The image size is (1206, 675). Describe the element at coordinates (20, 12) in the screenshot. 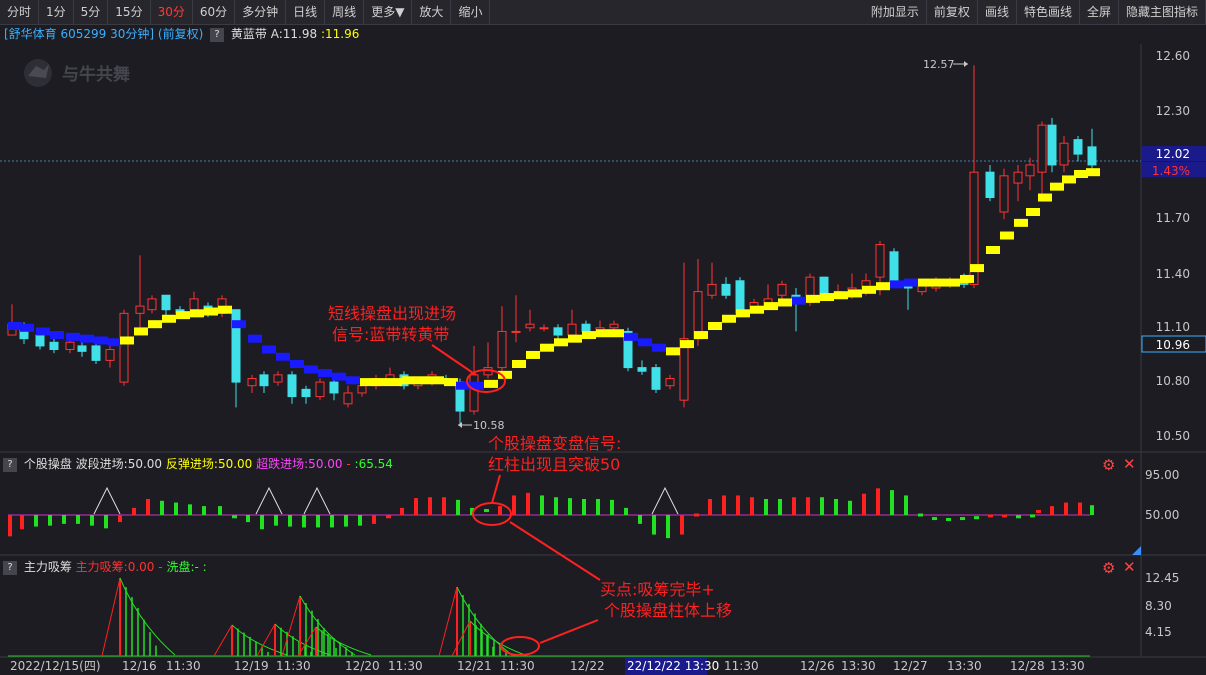

I see `period-button: 分时` at that location.